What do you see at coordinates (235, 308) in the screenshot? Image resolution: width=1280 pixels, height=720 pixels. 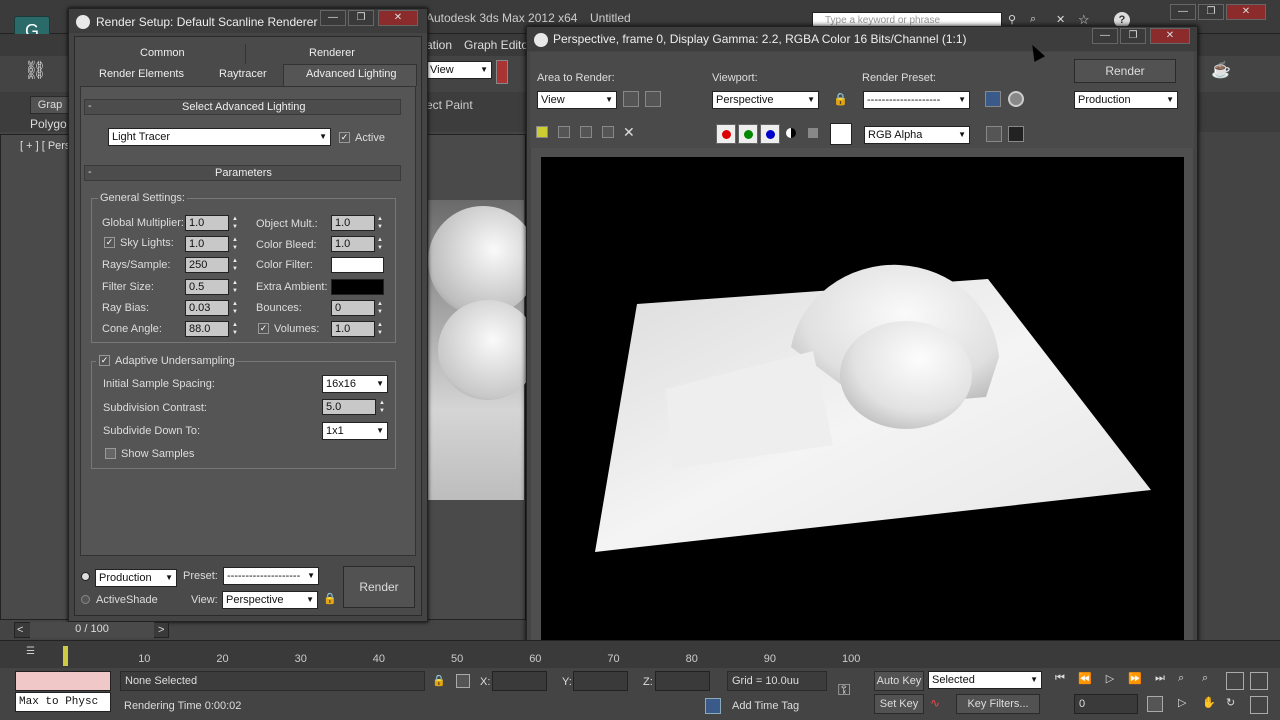 I see `ray-bias-spinner: ▲ ▼` at bounding box center [235, 308].